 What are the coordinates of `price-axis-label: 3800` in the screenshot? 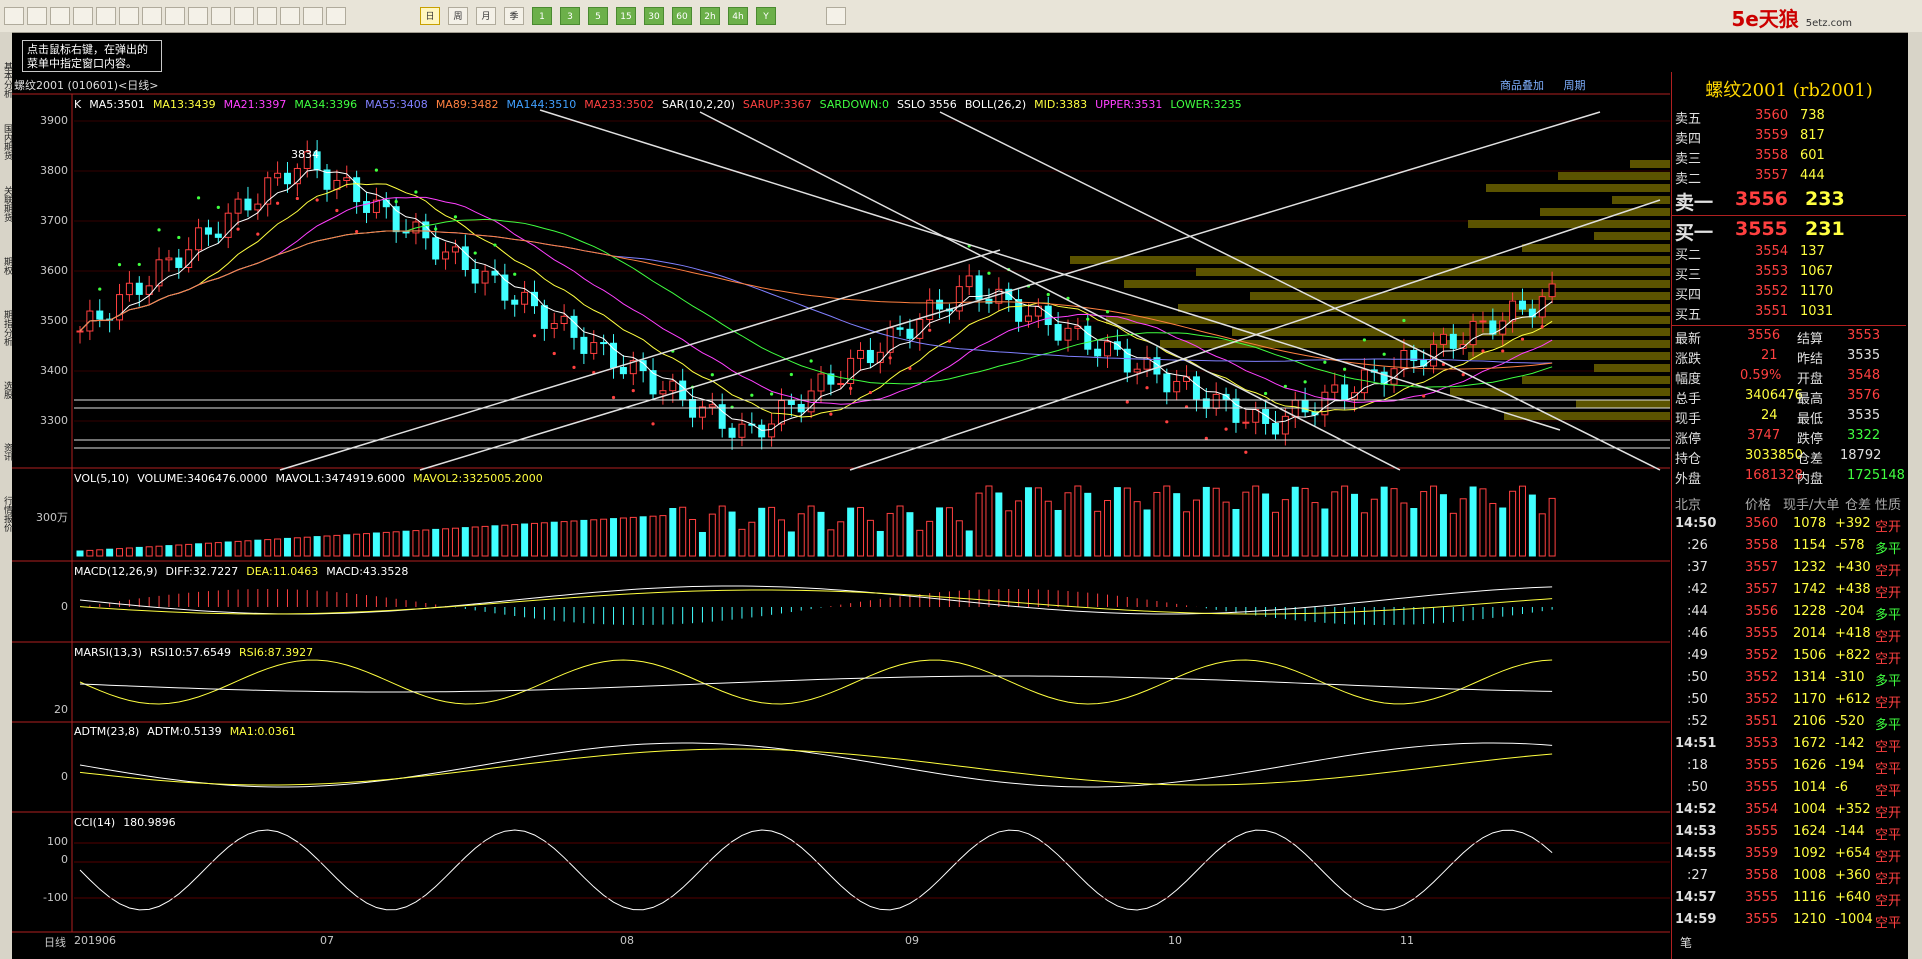 It's located at (54, 170).